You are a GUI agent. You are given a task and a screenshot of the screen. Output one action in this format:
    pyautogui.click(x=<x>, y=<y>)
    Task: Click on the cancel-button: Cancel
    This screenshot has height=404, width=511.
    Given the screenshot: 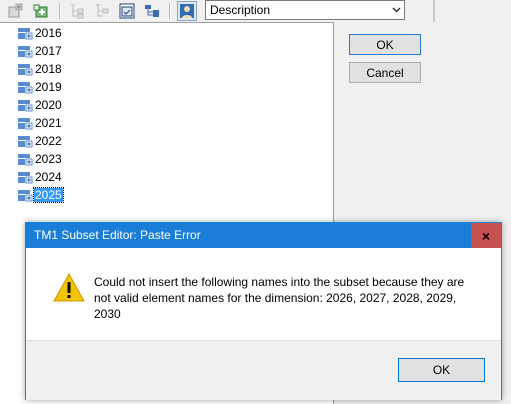 What is the action you would take?
    pyautogui.click(x=385, y=72)
    